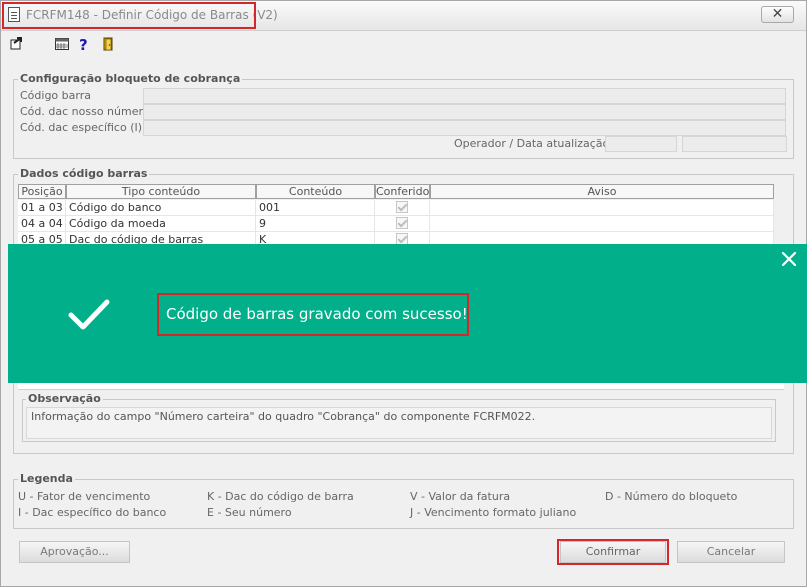 The width and height of the screenshot is (807, 587). I want to click on title-highlight-box, so click(129, 15).